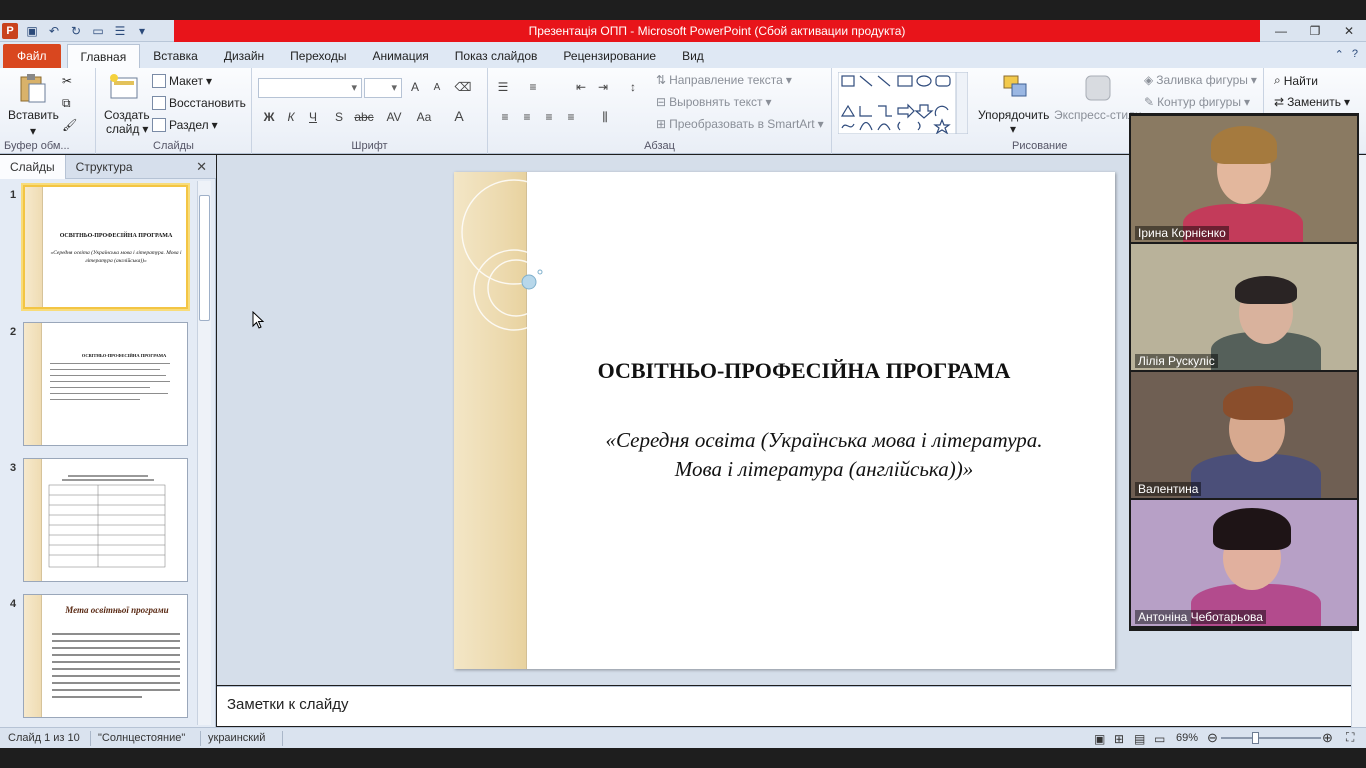 The image size is (1366, 768). What do you see at coordinates (503, 87) in the screenshot?
I see `bullets-icon: ☰` at bounding box center [503, 87].